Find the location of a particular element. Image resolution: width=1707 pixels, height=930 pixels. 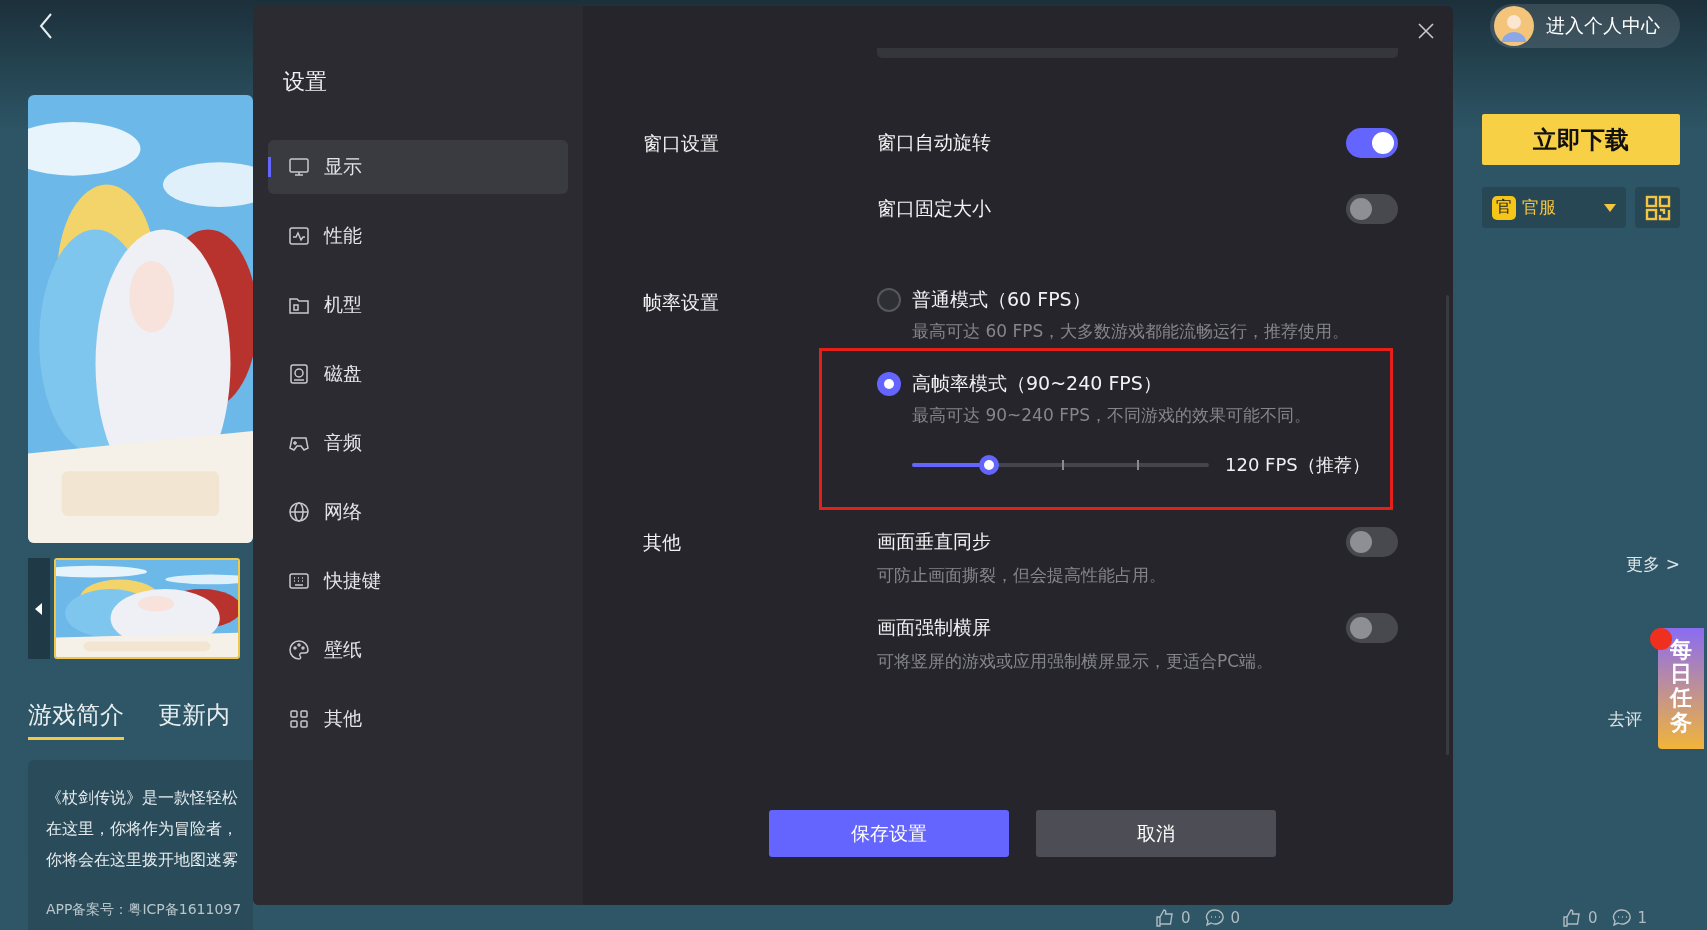

nav-item: 壁纸 is located at coordinates (418, 650).